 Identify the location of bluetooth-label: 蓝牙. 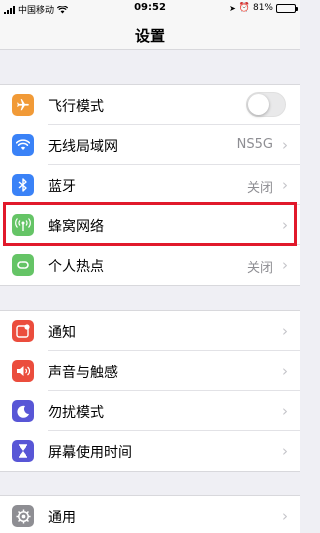
(62, 187).